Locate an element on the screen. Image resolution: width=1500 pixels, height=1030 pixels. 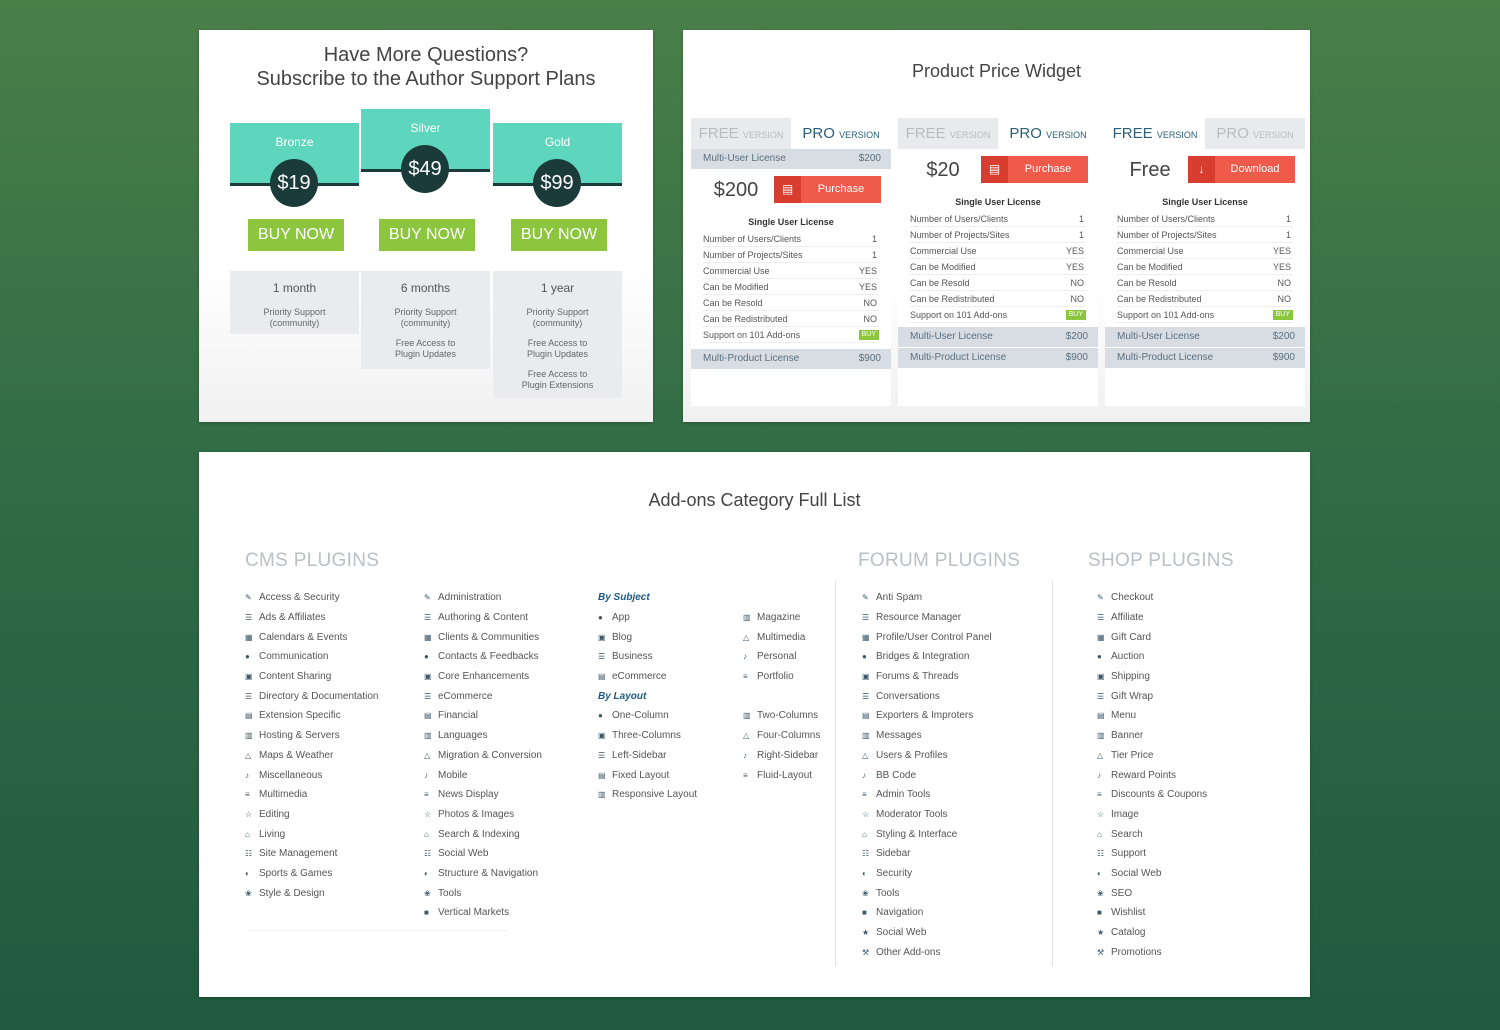
forum-item-exporters-improters: ▤ Exporters & Improters is located at coordinates (927, 716).